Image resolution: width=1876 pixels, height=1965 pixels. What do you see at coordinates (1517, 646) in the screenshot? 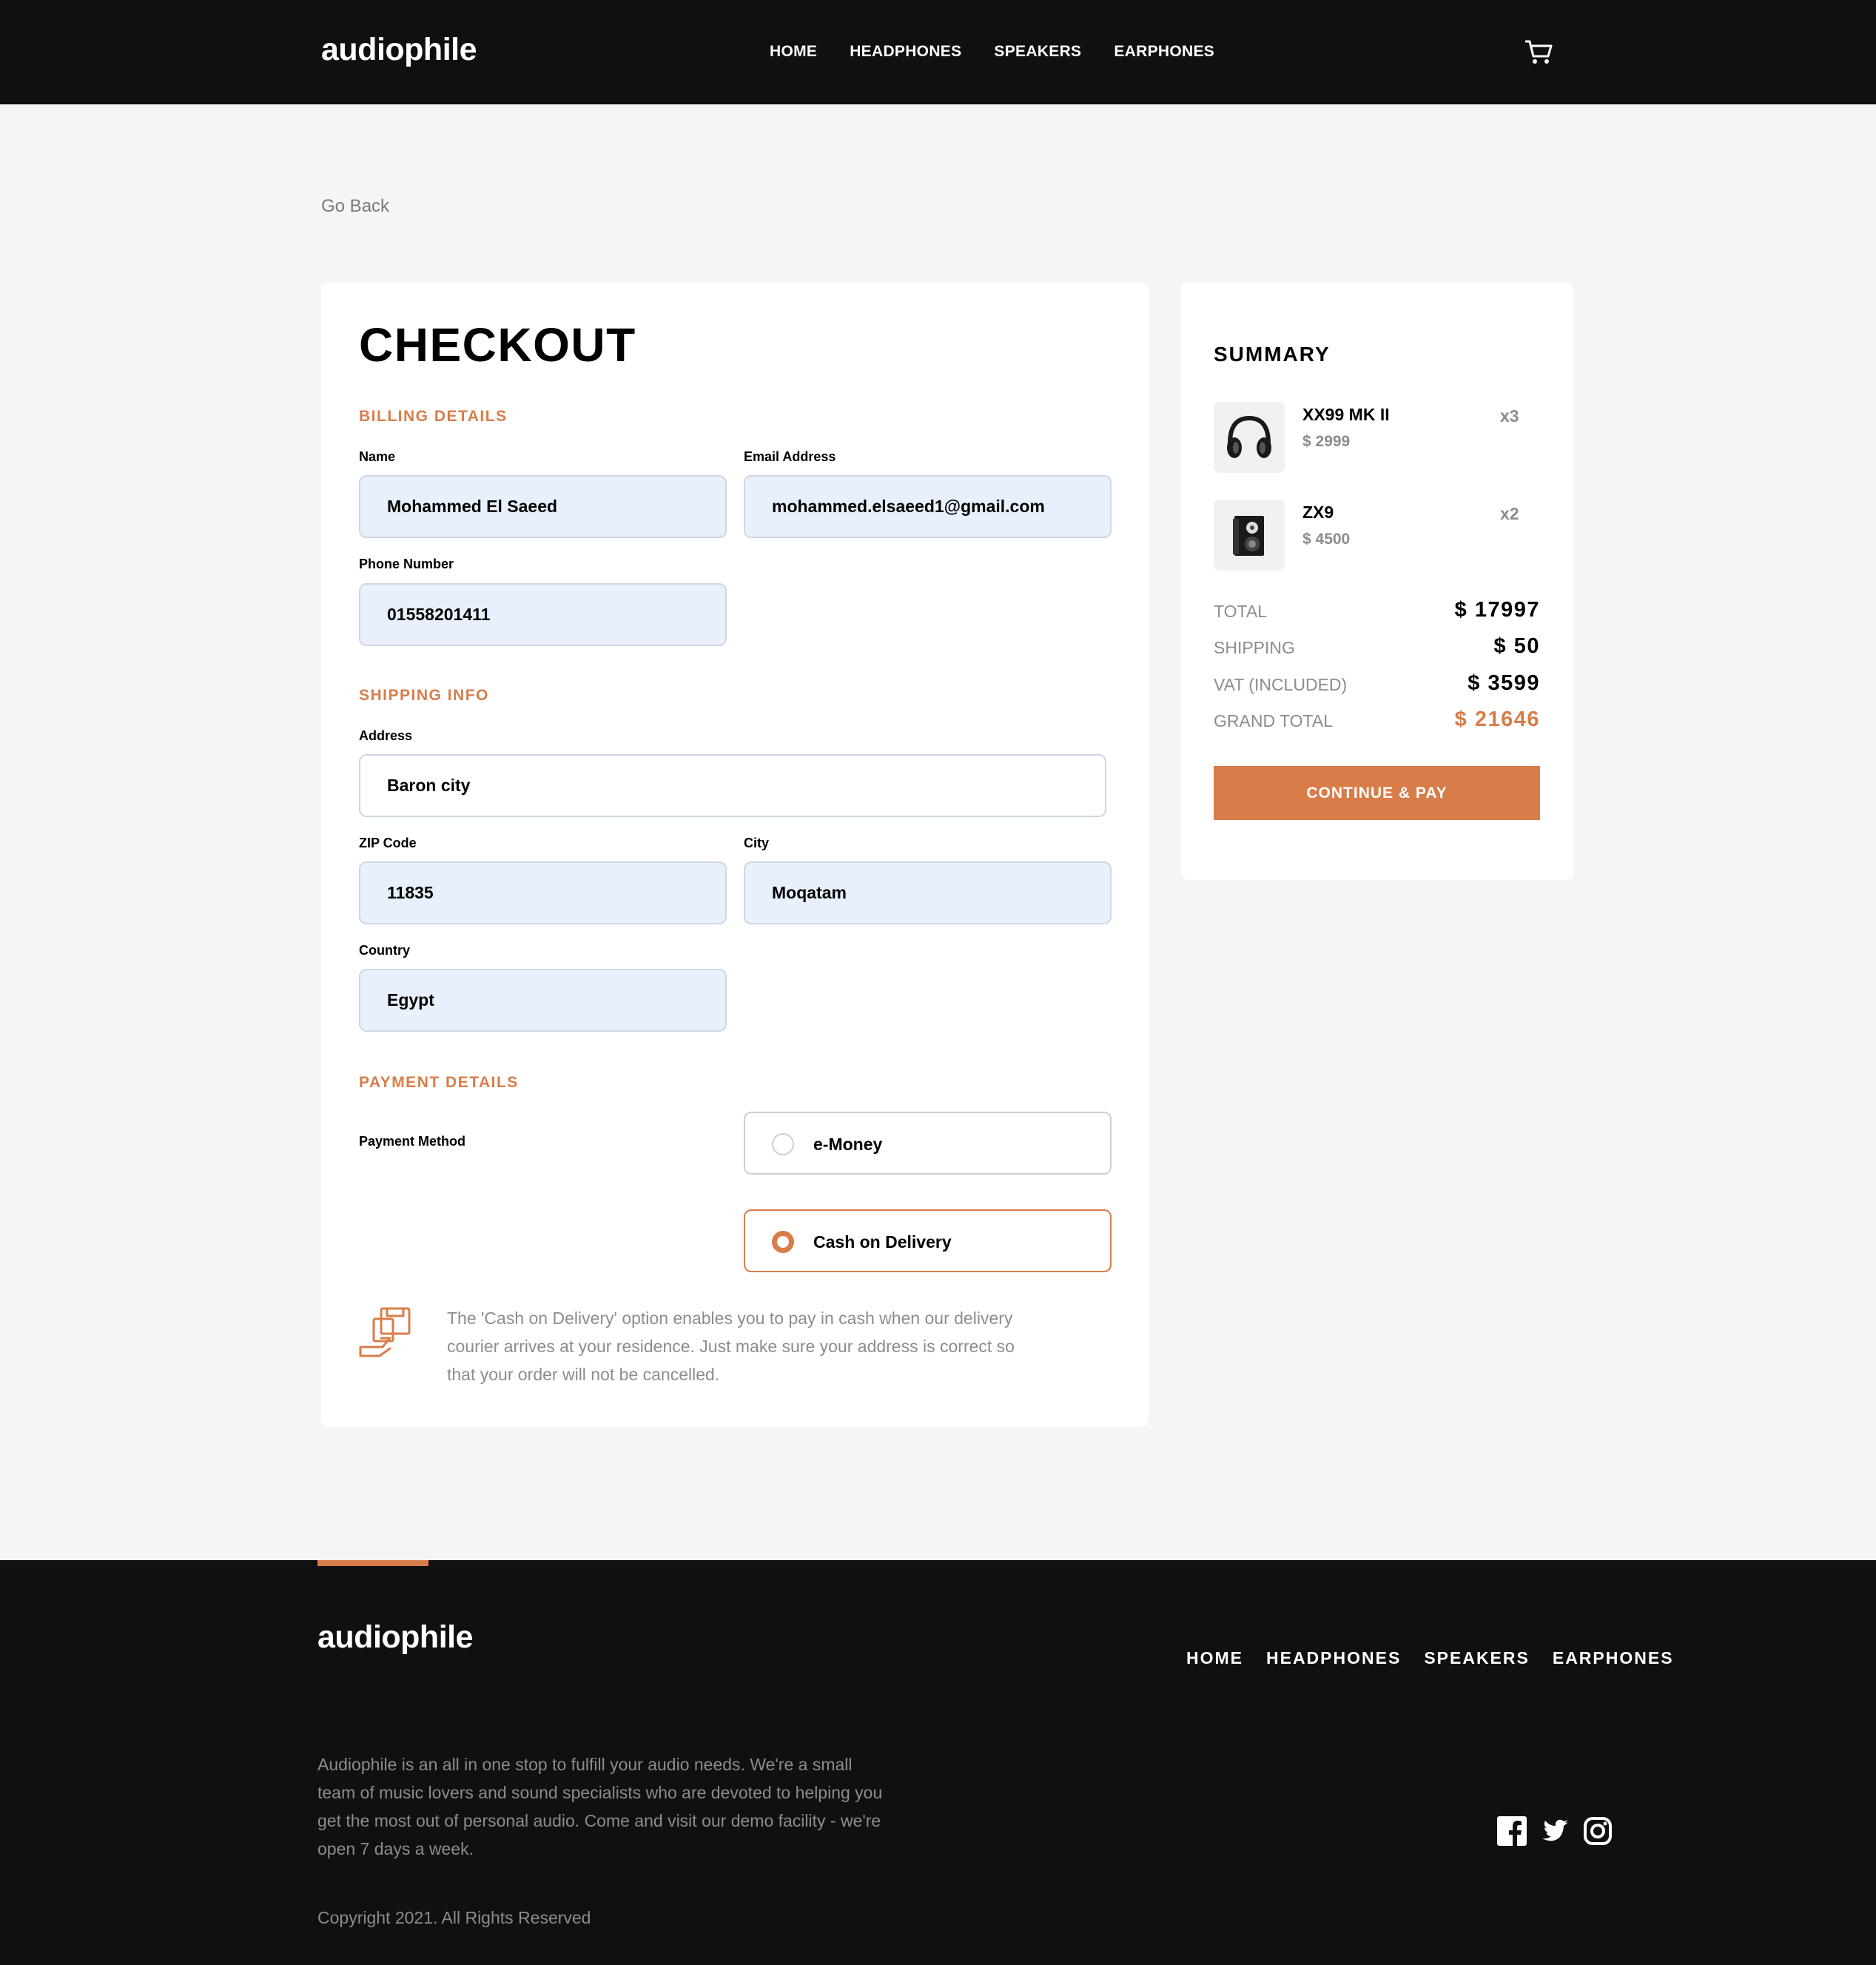
I see `shipping-value: $ 50` at bounding box center [1517, 646].